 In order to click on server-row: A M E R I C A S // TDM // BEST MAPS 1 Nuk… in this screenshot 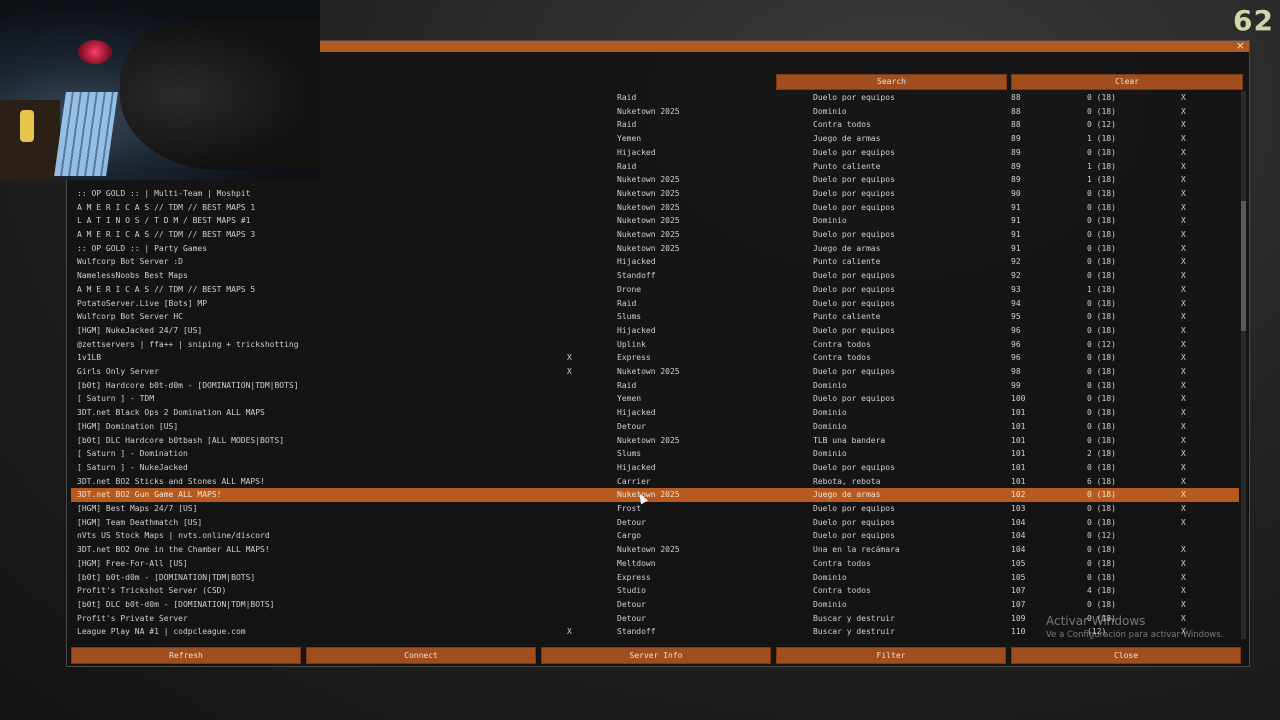, I will do `click(655, 208)`.